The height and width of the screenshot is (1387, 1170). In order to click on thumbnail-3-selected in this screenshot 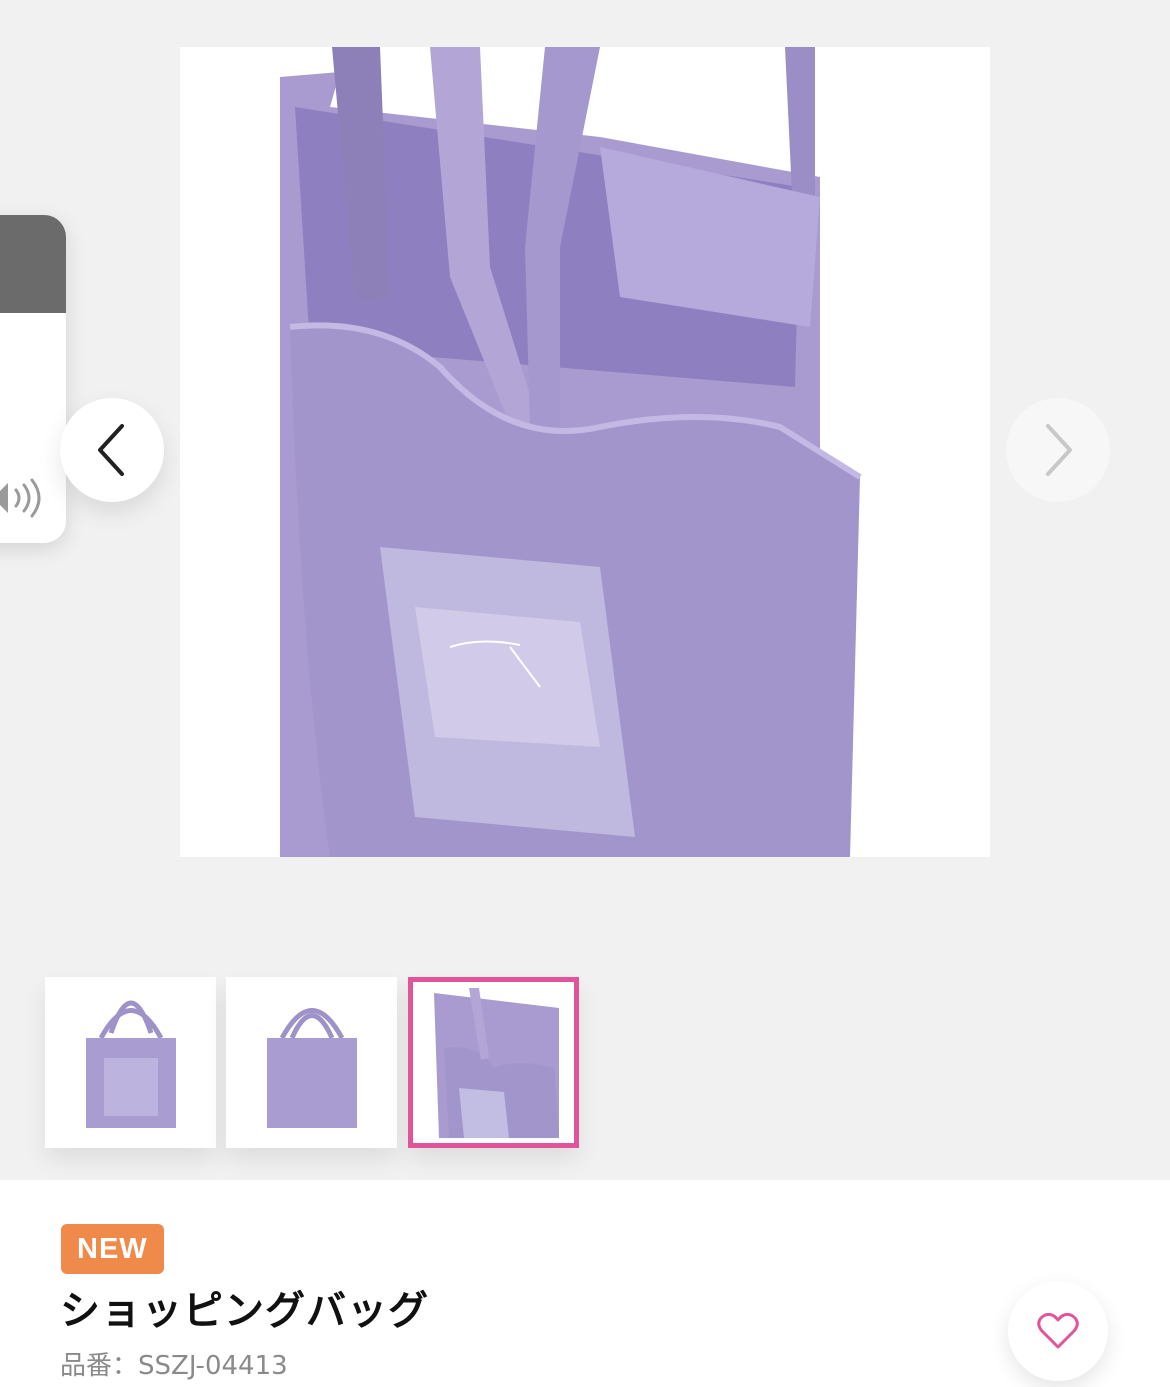, I will do `click(493, 1062)`.